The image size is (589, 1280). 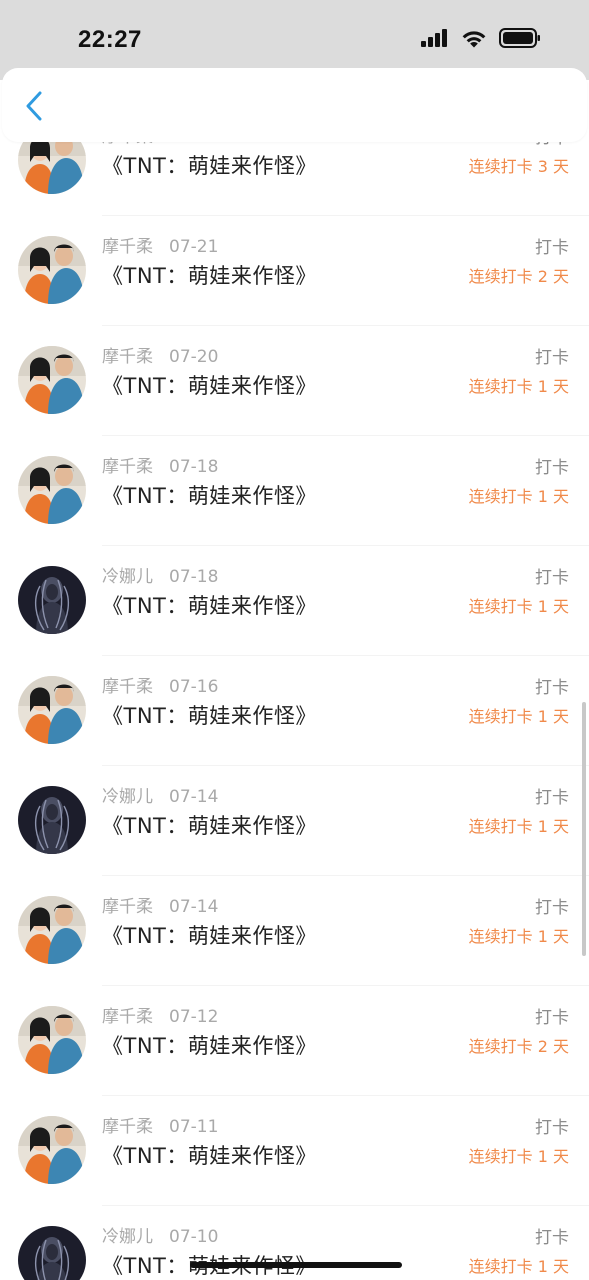 I want to click on signal-icon, so click(x=435, y=40).